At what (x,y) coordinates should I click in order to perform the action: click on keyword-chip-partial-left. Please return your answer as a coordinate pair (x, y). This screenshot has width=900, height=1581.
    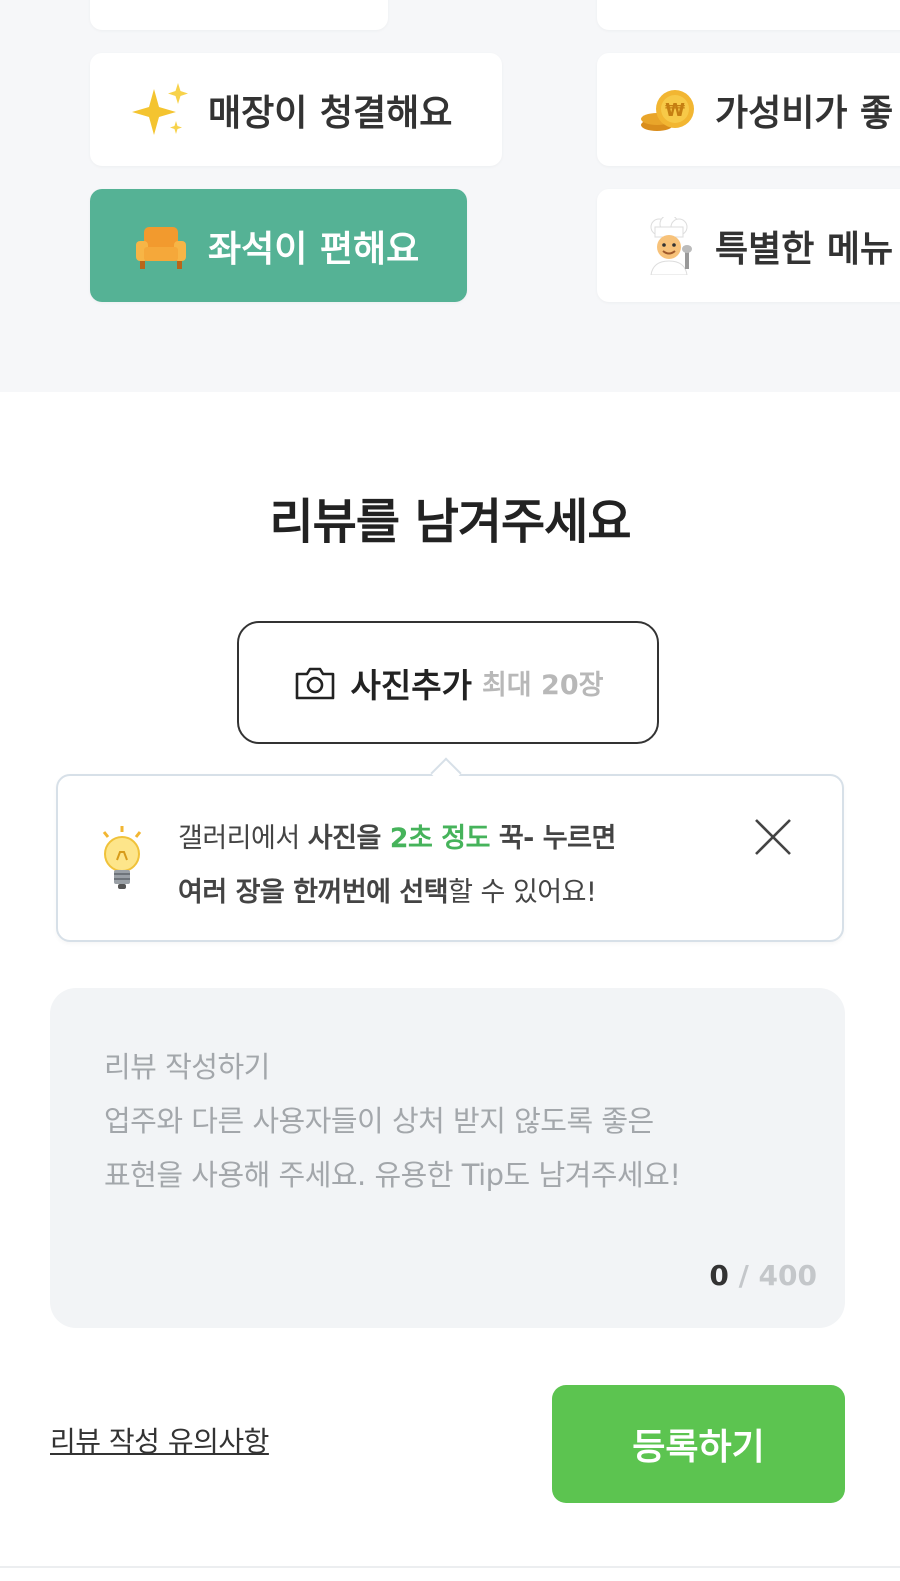
    Looking at the image, I should click on (239, 15).